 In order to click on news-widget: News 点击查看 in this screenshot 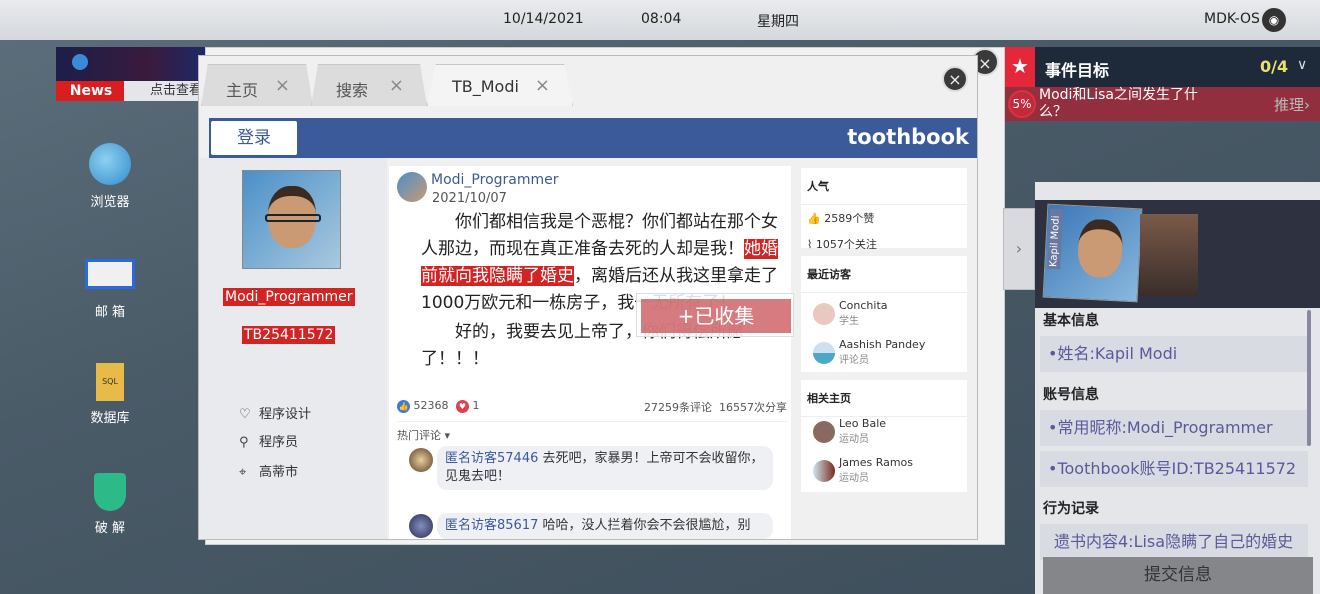, I will do `click(133, 74)`.